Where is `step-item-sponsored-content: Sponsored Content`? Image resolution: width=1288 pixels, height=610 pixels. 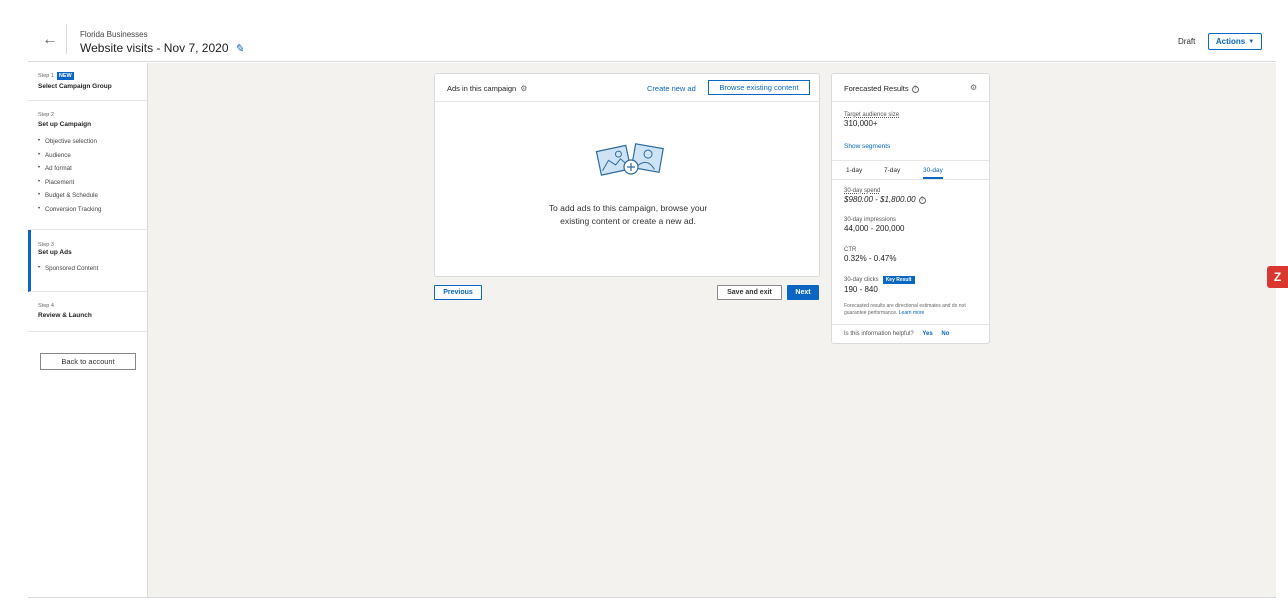
step-item-sponsored-content: Sponsored Content is located at coordinates (87, 272).